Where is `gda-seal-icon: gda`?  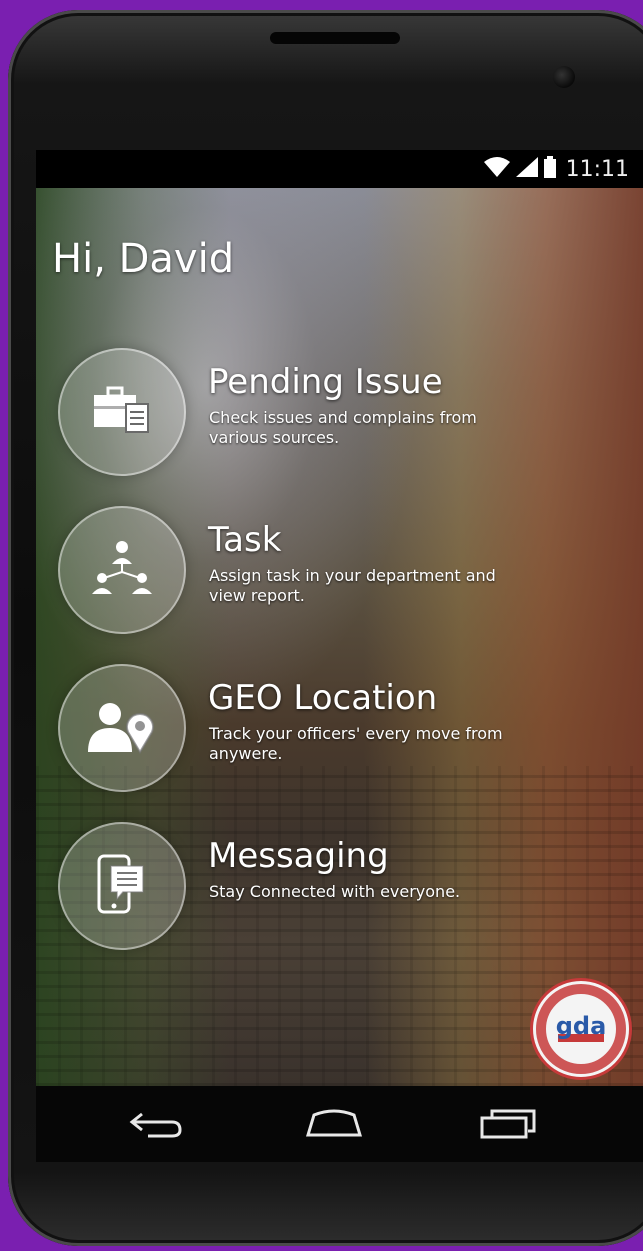 gda-seal-icon: gda is located at coordinates (581, 1029).